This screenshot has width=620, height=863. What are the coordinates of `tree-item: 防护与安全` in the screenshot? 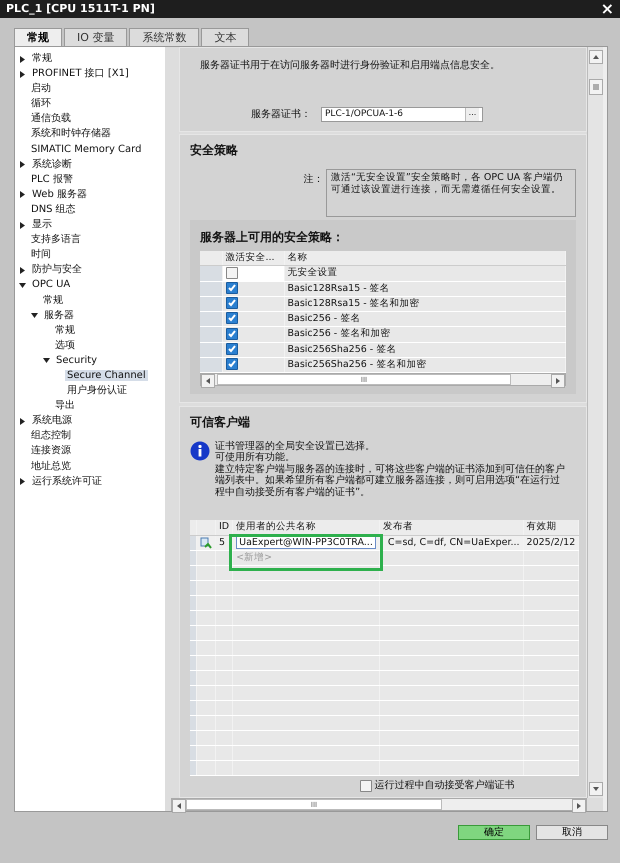 It's located at (57, 270).